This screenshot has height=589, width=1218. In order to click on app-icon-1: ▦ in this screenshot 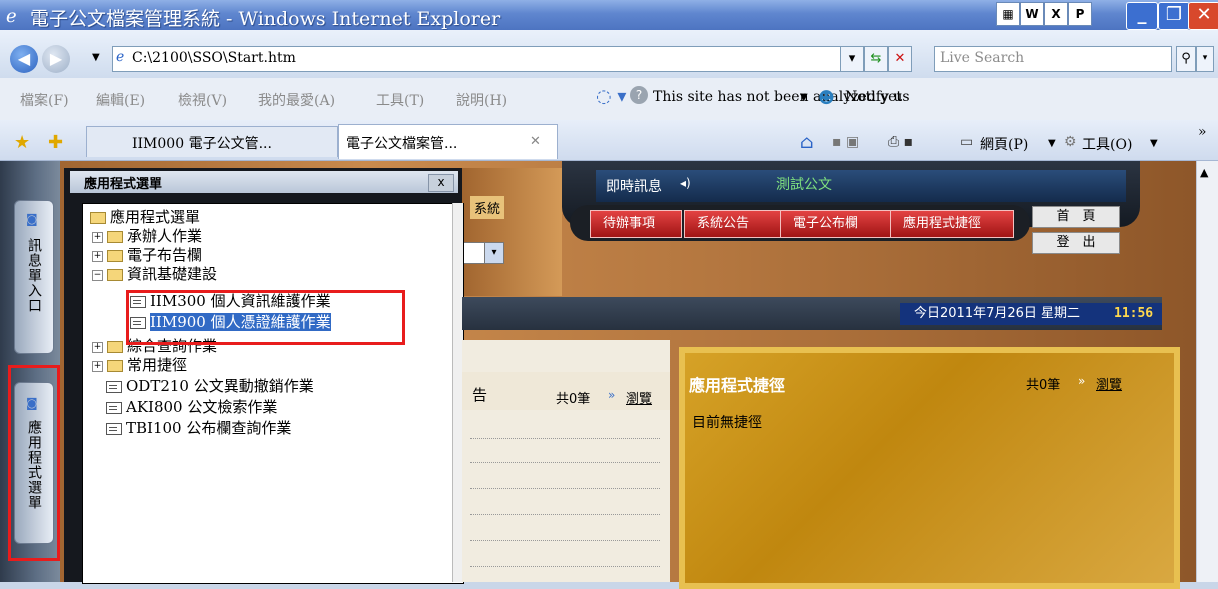, I will do `click(1008, 14)`.